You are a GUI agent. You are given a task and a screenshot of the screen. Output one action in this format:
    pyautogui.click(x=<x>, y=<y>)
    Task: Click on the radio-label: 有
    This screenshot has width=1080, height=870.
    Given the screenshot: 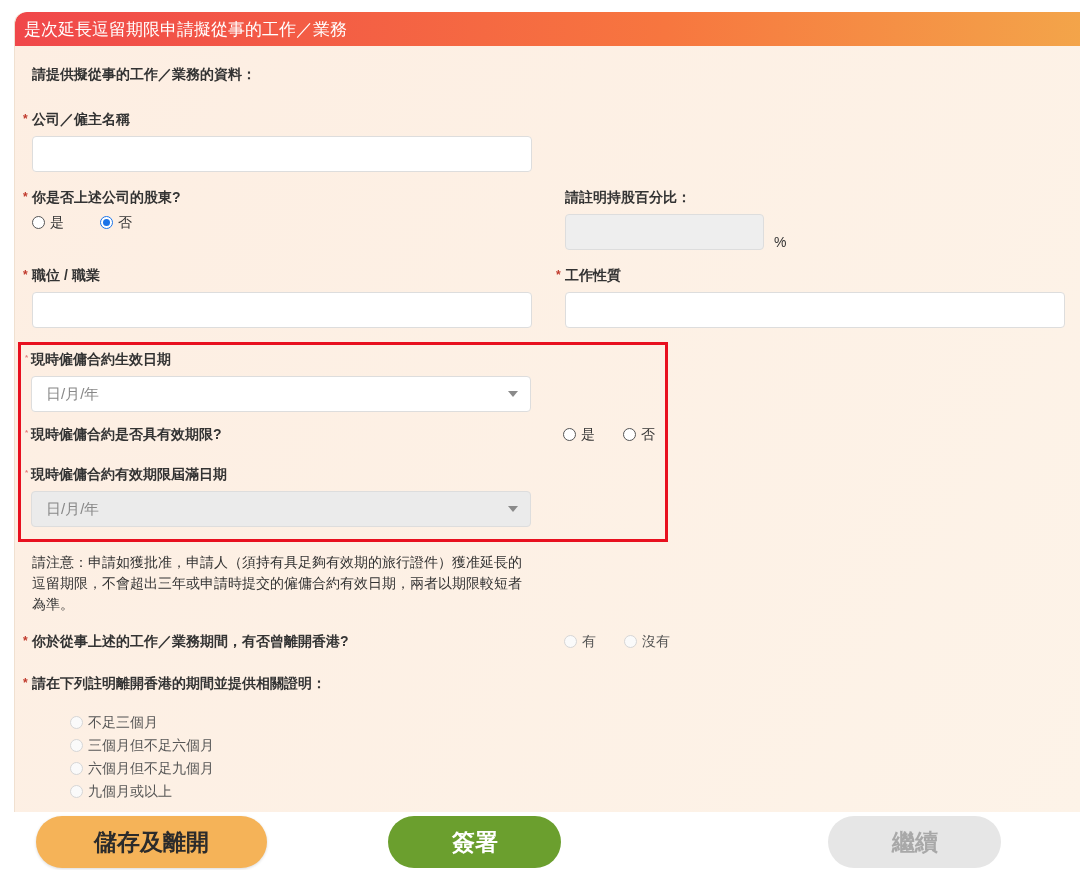 What is the action you would take?
    pyautogui.click(x=589, y=641)
    